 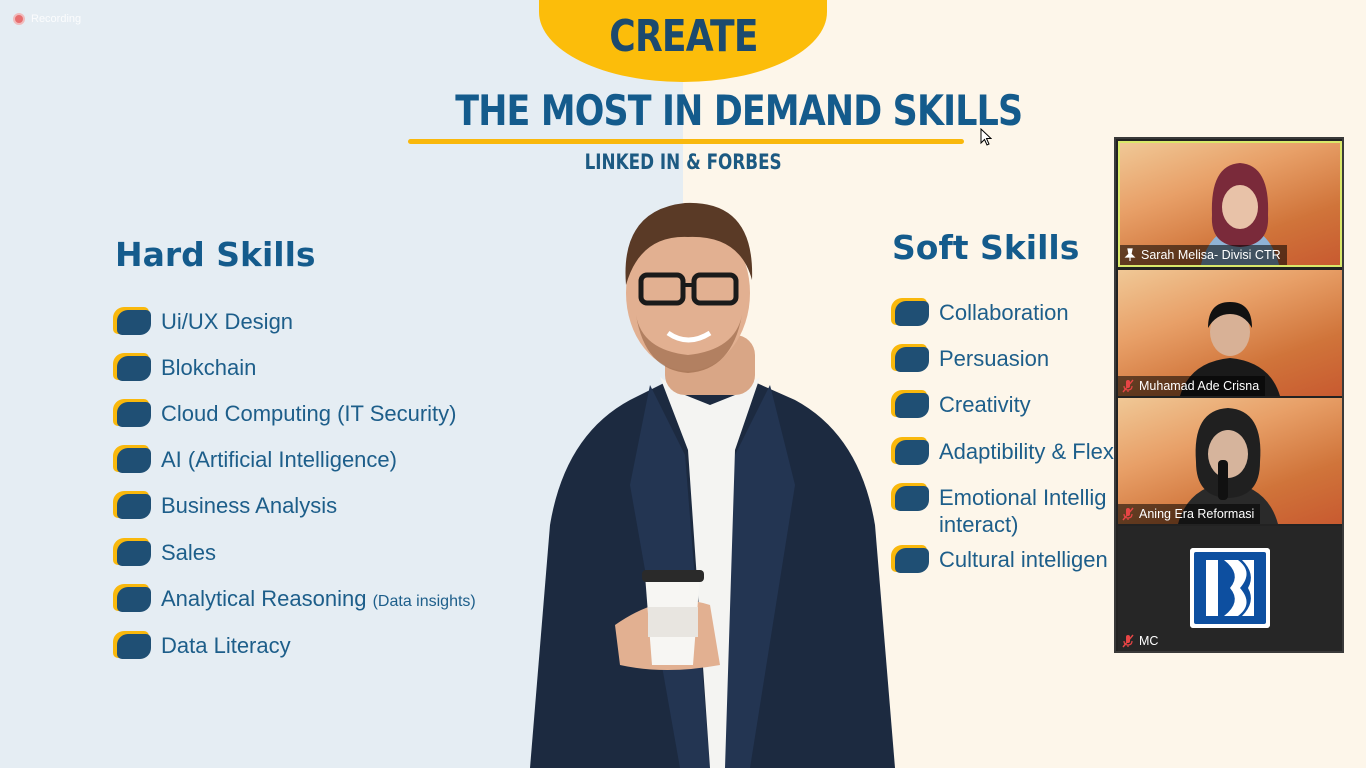 What do you see at coordinates (1230, 461) in the screenshot?
I see `participant-tile: Aning Era Reformasi` at bounding box center [1230, 461].